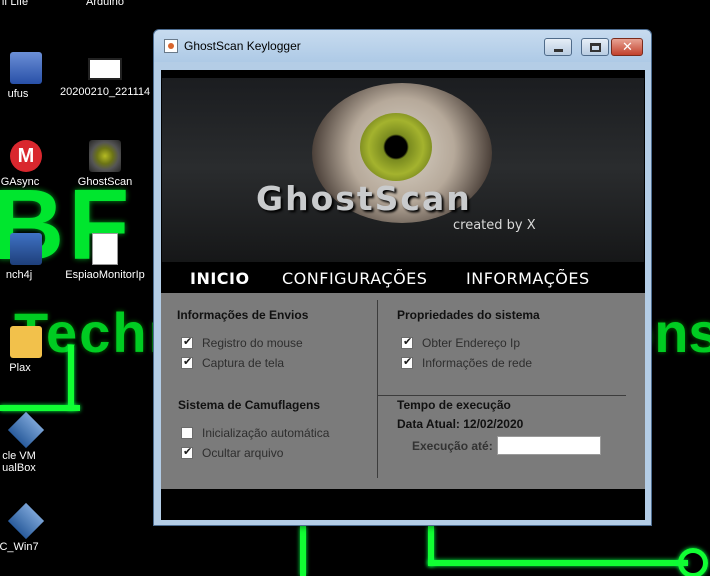  I want to click on main-nav: Inicio Configurações Informações, so click(403, 278).